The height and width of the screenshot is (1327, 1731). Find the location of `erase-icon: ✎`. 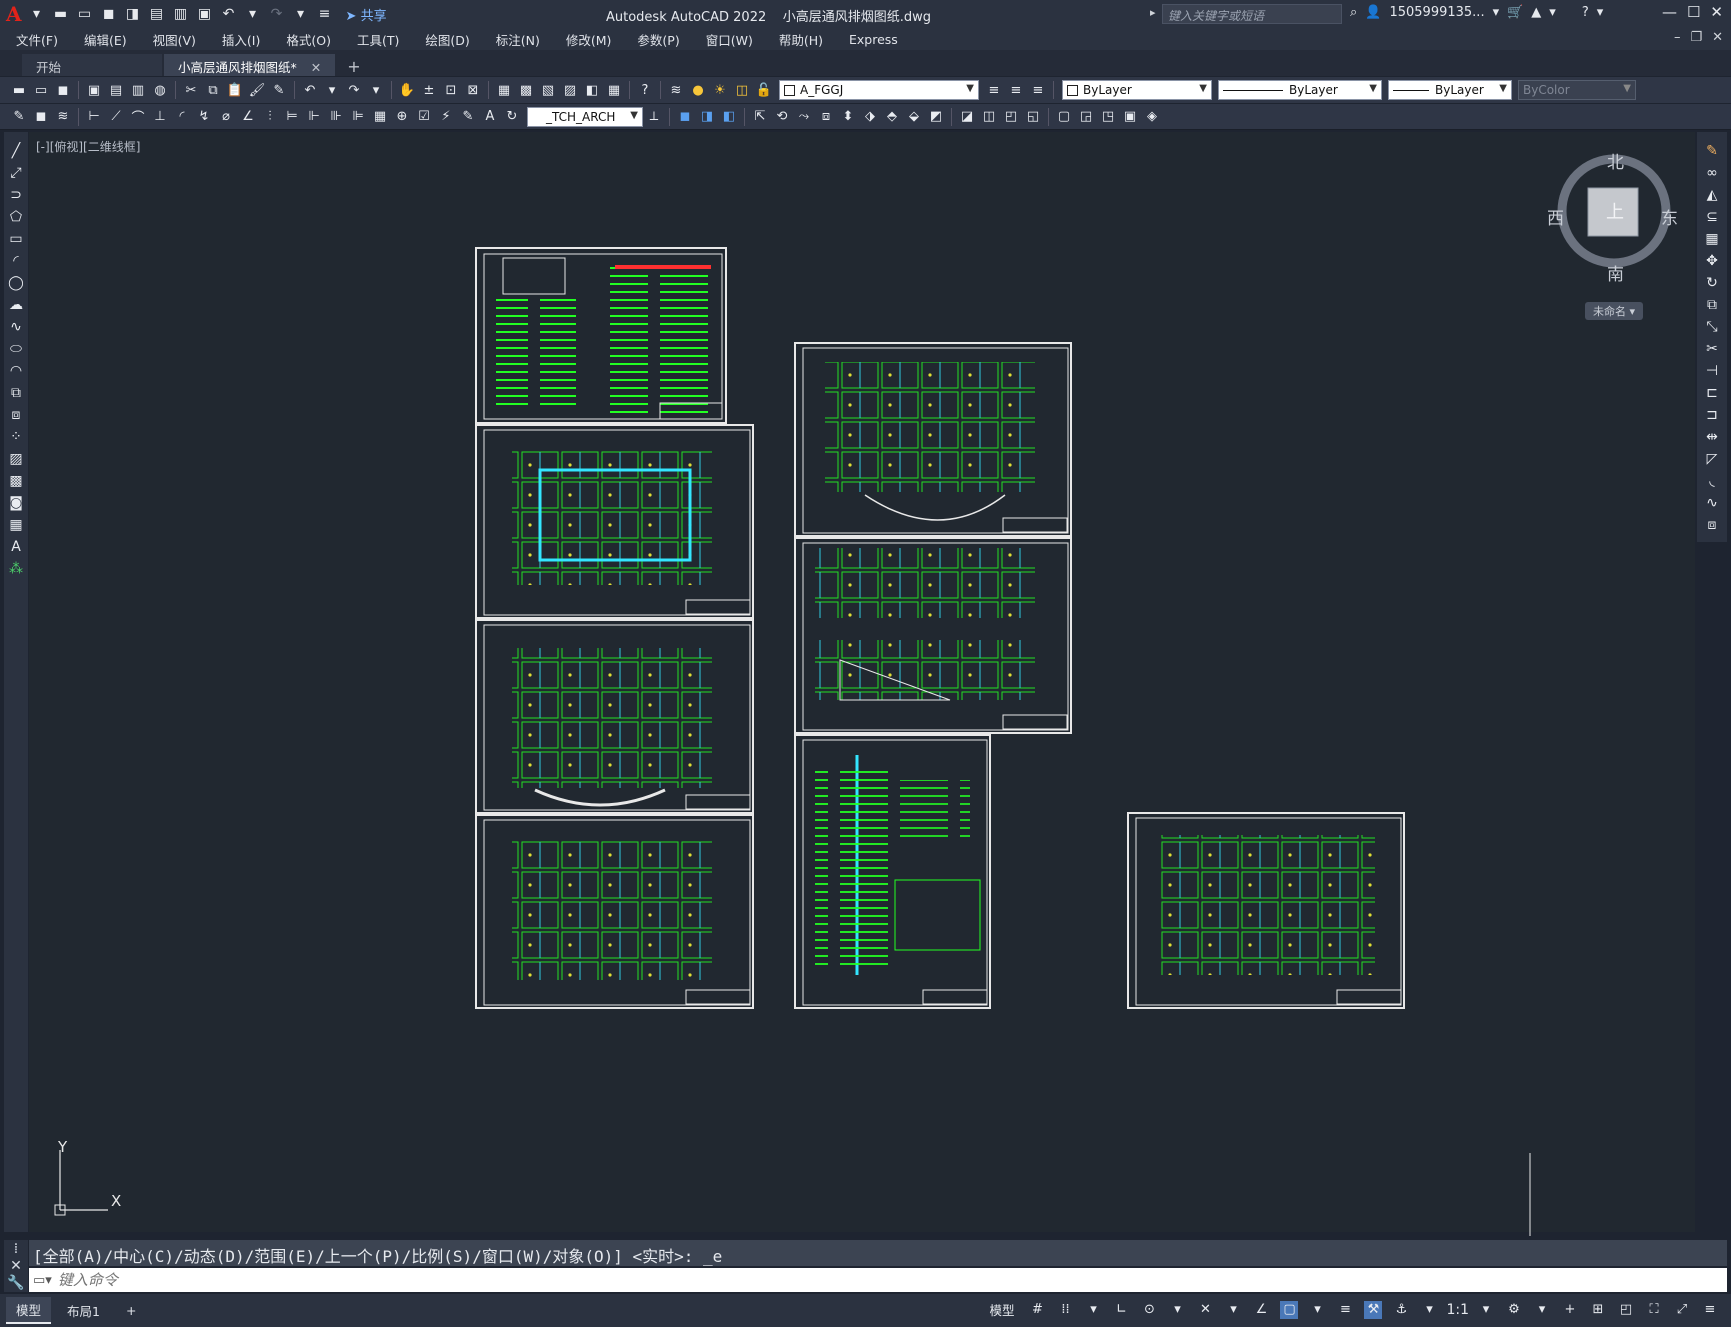

erase-icon: ✎ is located at coordinates (1712, 151).